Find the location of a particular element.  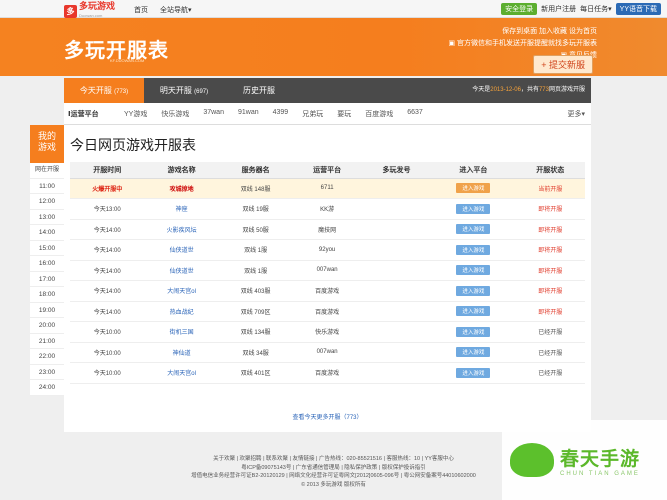

server-cell: 双线 50服 is located at coordinates (255, 229).